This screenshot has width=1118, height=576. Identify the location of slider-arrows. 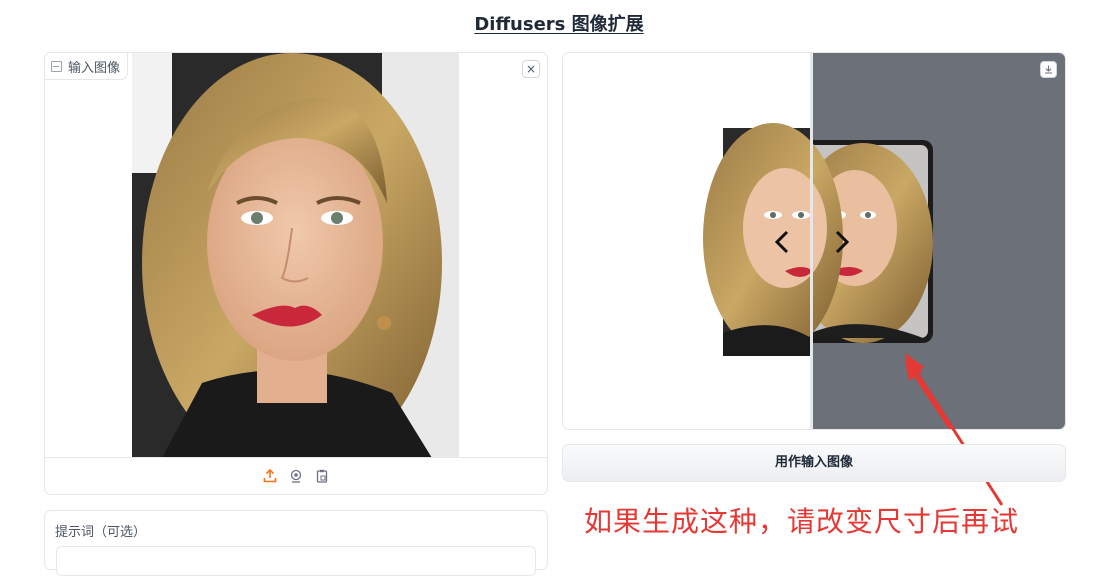
(811, 242).